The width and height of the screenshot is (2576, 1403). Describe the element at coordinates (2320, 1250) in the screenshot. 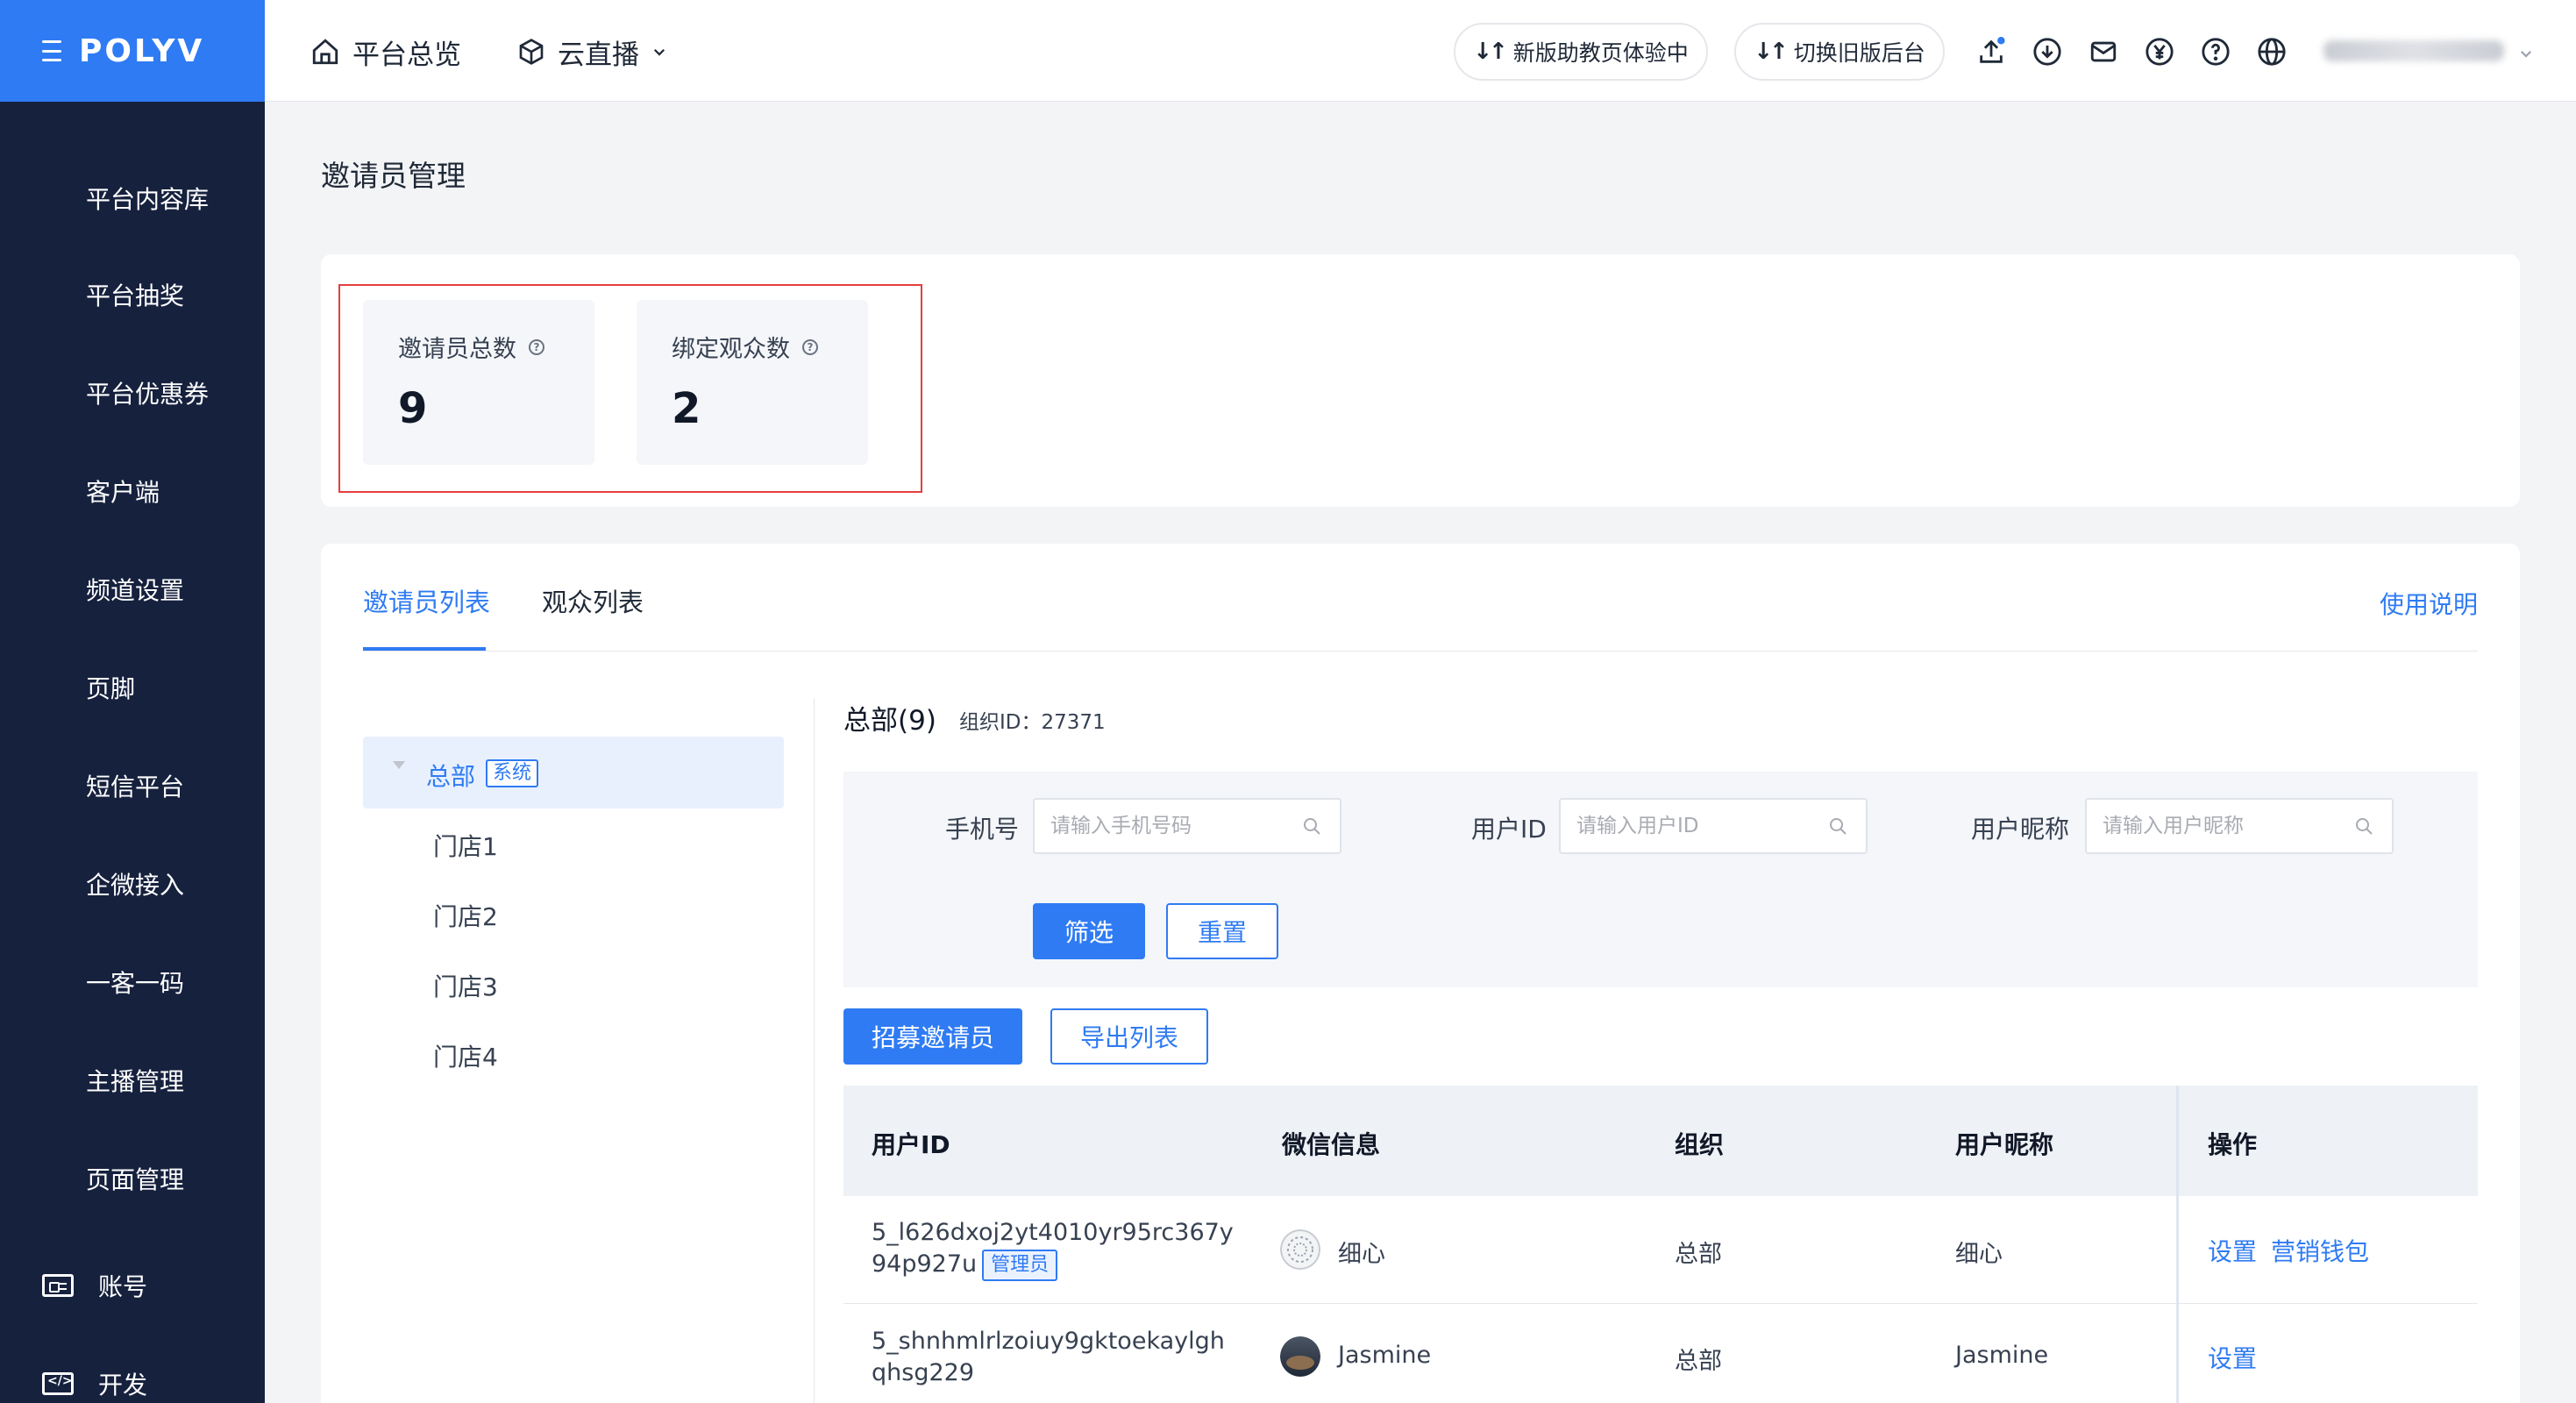

I see `marketing-wallet-link: 营销钱包` at that location.